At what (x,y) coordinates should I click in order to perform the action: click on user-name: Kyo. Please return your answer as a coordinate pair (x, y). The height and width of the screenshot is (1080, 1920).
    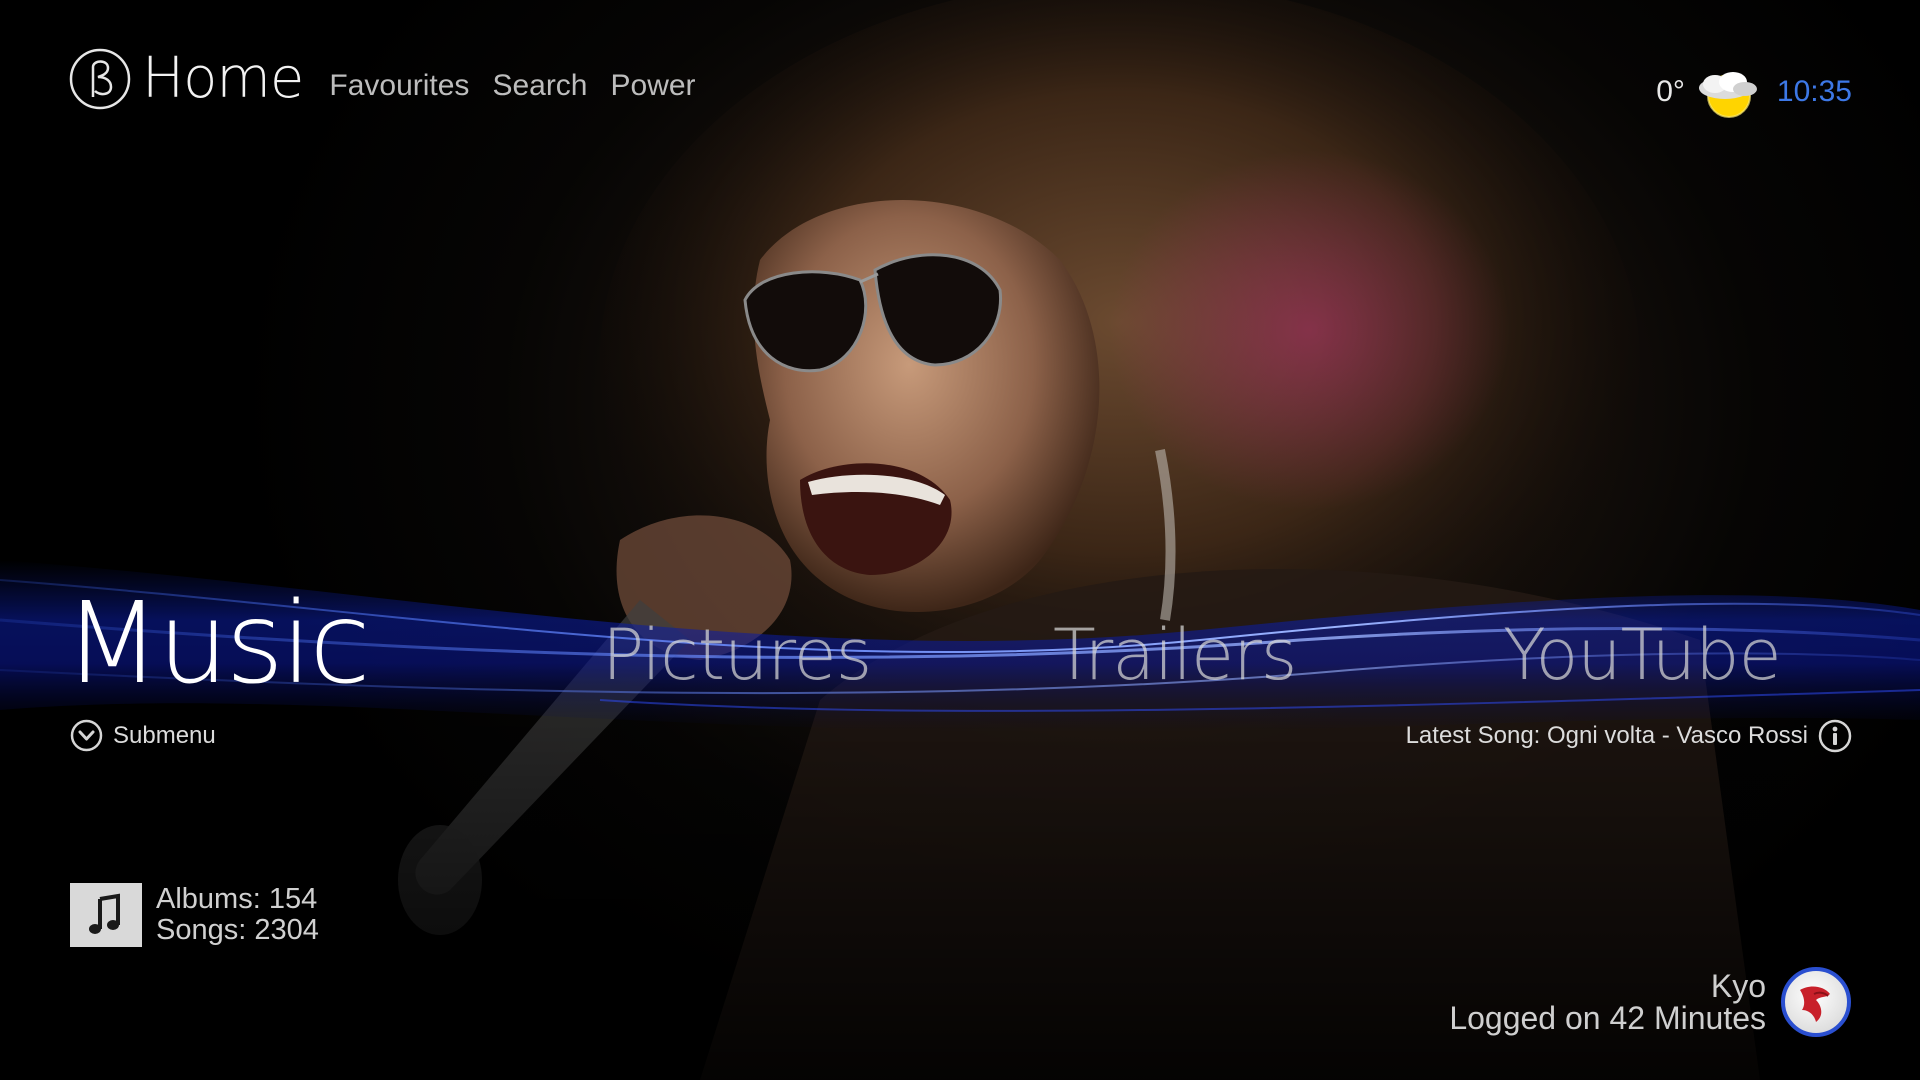
    Looking at the image, I should click on (1738, 986).